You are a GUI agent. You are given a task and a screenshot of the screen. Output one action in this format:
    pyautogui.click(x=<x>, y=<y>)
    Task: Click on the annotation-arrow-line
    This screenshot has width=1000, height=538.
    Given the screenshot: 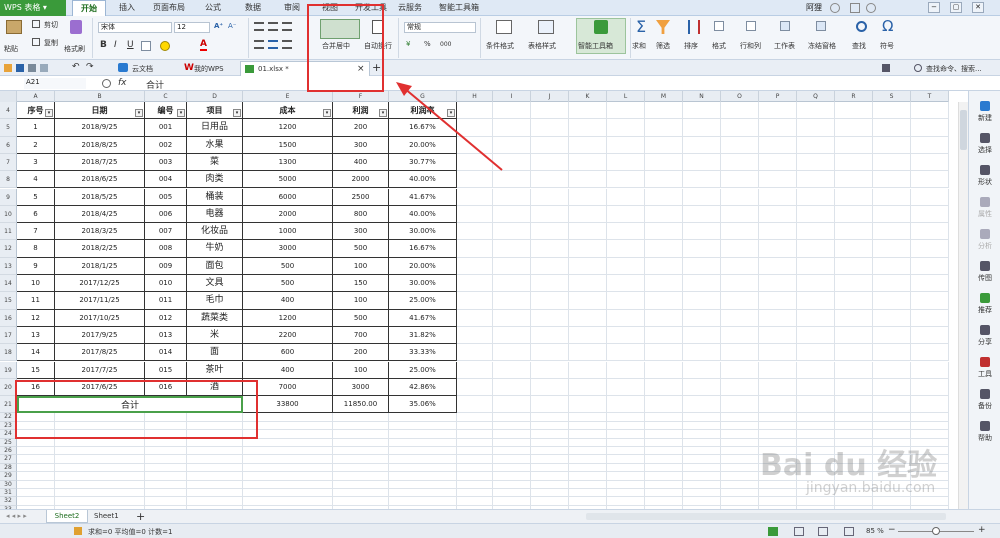 What is the action you would take?
    pyautogui.click(x=453, y=129)
    